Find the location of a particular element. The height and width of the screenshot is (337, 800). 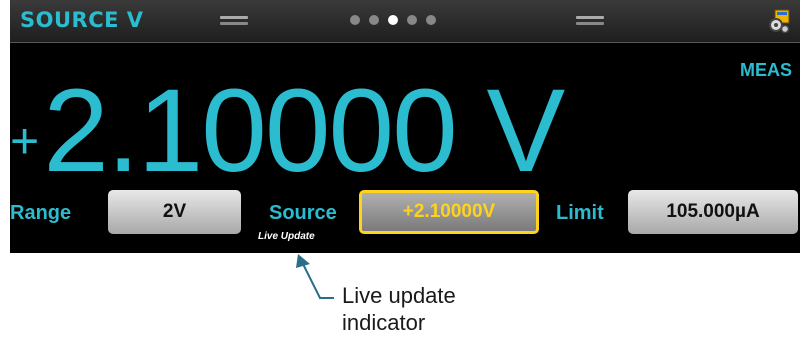

source-label: Source is located at coordinates (303, 213).